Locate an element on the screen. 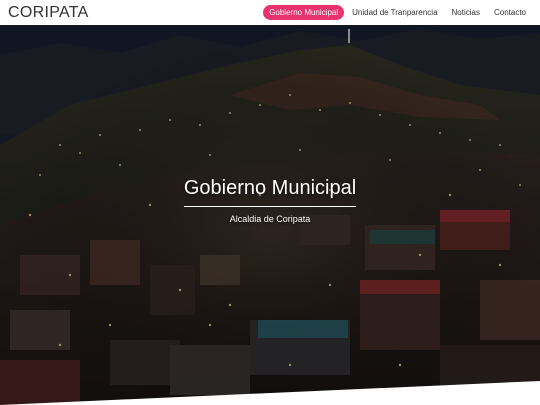 This screenshot has height=405, width=540. nav-item-noticias: Noticias is located at coordinates (466, 12).